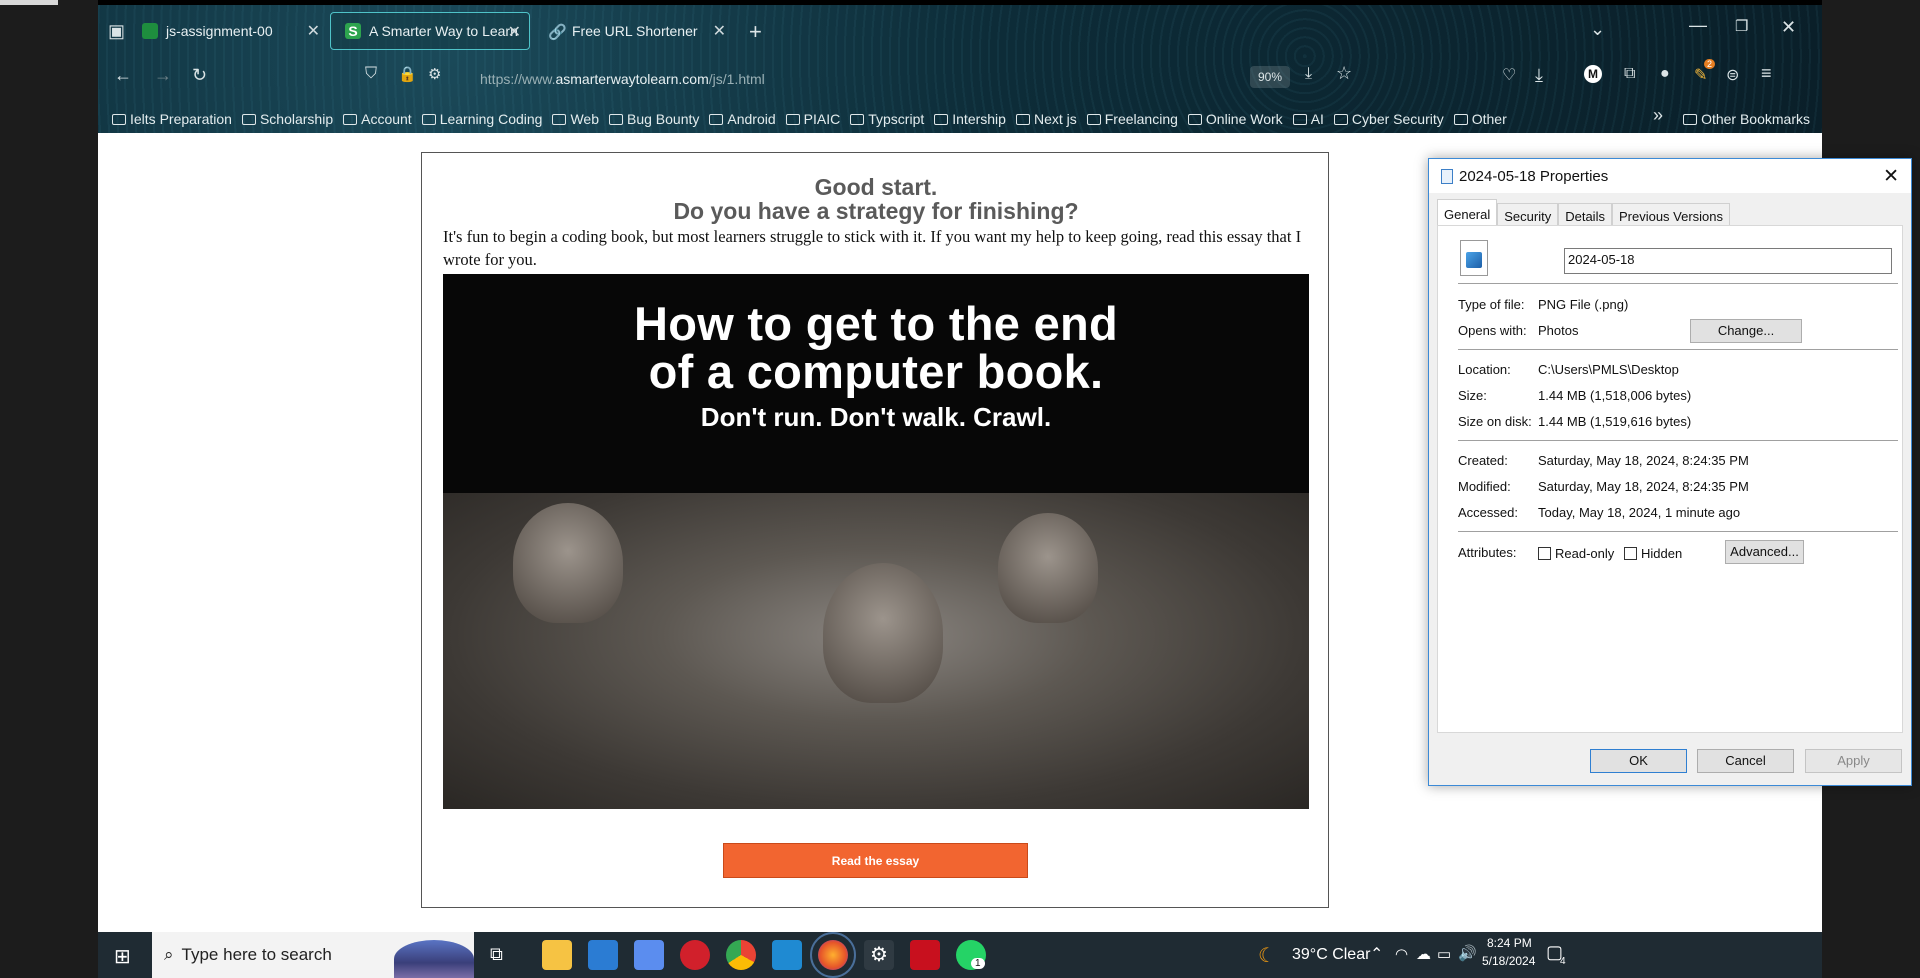  Describe the element at coordinates (1467, 953) in the screenshot. I see `volume-icon: 🔊` at that location.